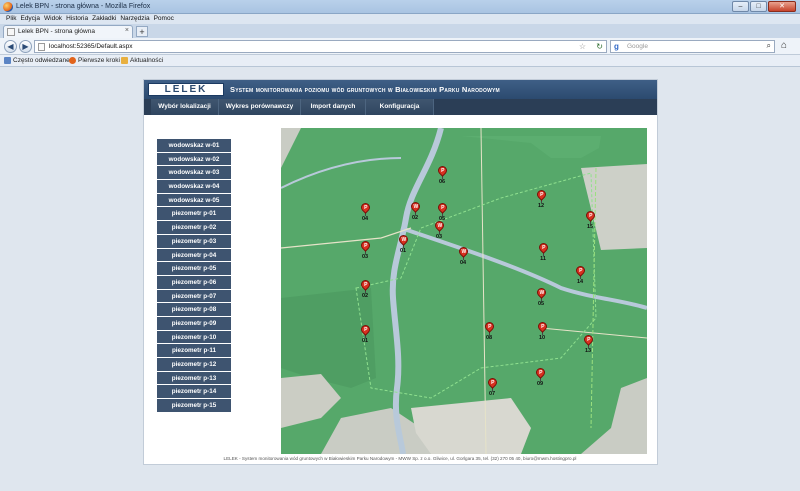  What do you see at coordinates (194, 310) in the screenshot?
I see `location-item-p-08: piezometr p-08` at bounding box center [194, 310].